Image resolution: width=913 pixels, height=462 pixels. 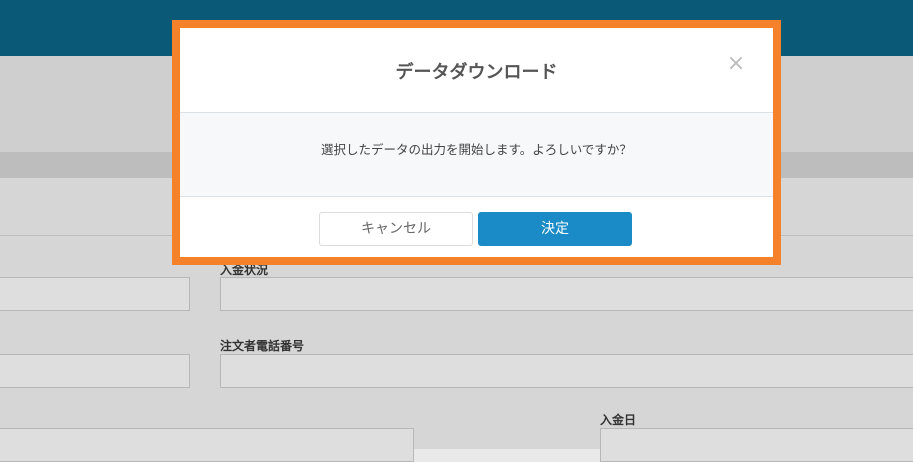 I want to click on dialog-body: 選択したデータの出力を開始します。よろしいですか？, so click(x=476, y=155).